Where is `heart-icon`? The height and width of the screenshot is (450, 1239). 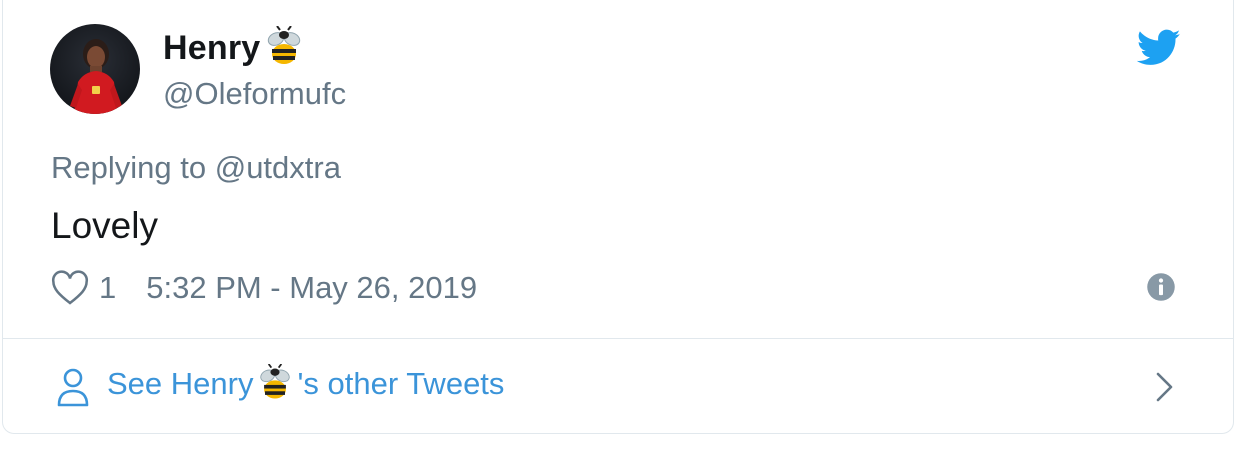
heart-icon is located at coordinates (70, 288).